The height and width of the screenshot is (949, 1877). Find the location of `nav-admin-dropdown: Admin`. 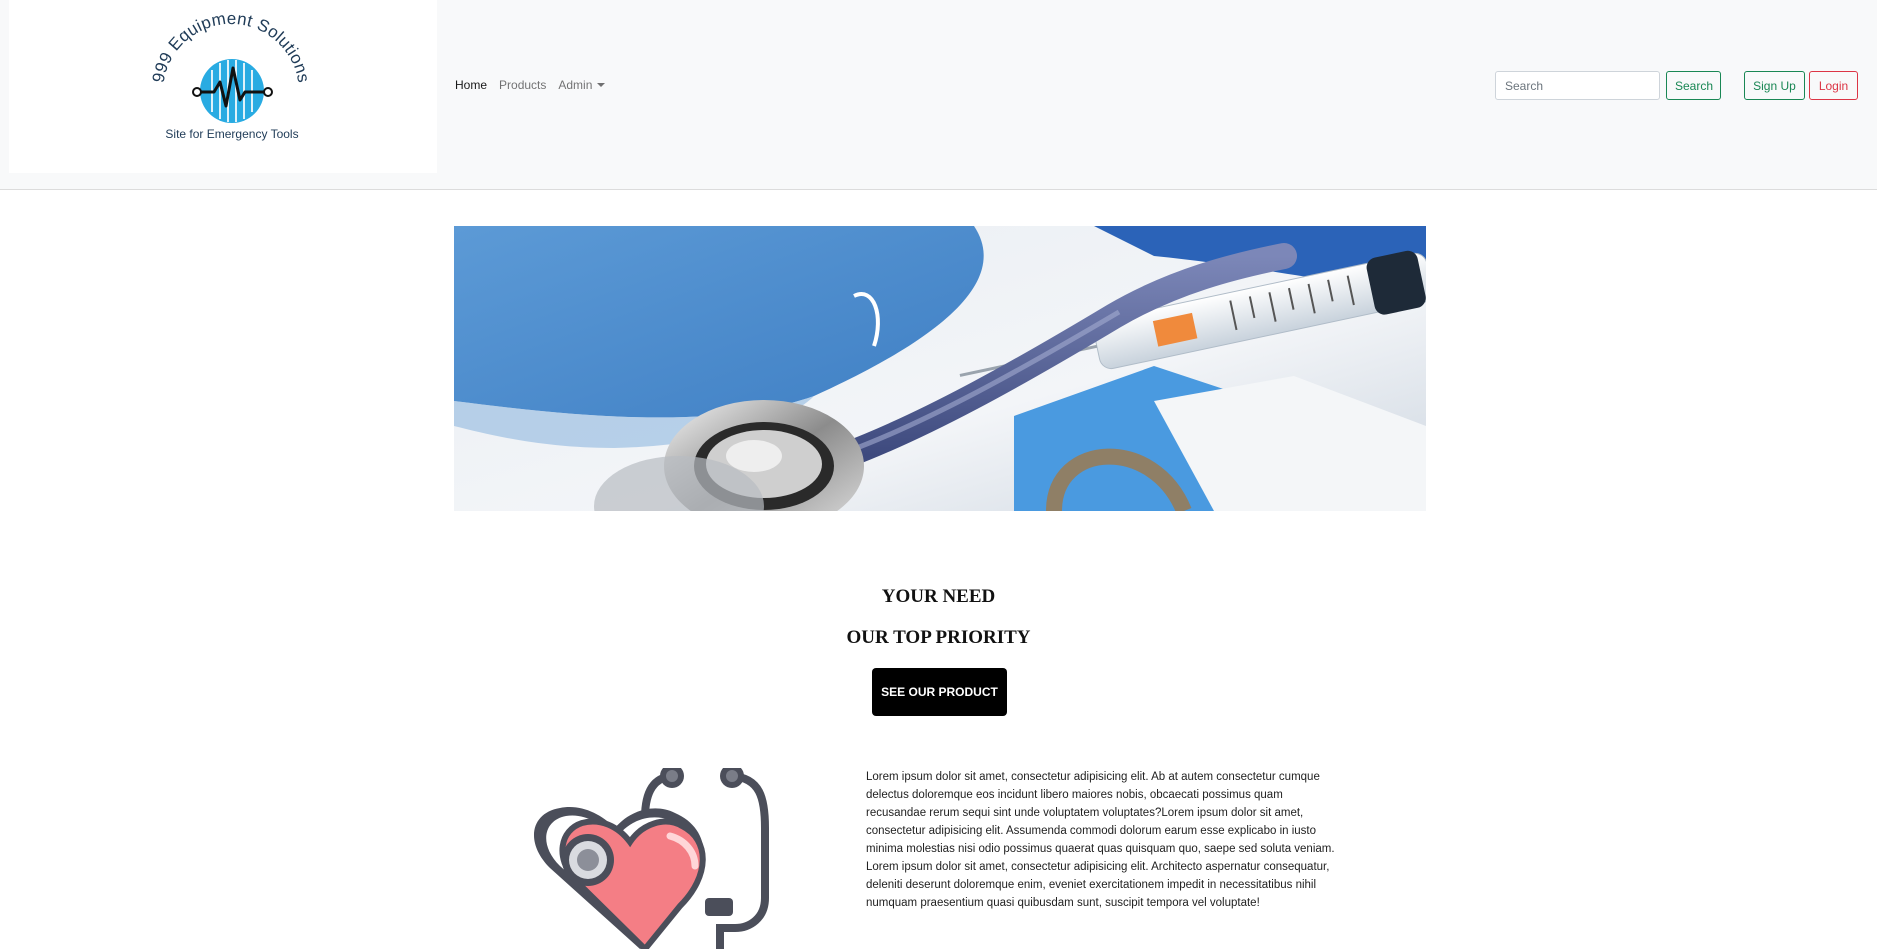

nav-admin-dropdown: Admin is located at coordinates (582, 85).